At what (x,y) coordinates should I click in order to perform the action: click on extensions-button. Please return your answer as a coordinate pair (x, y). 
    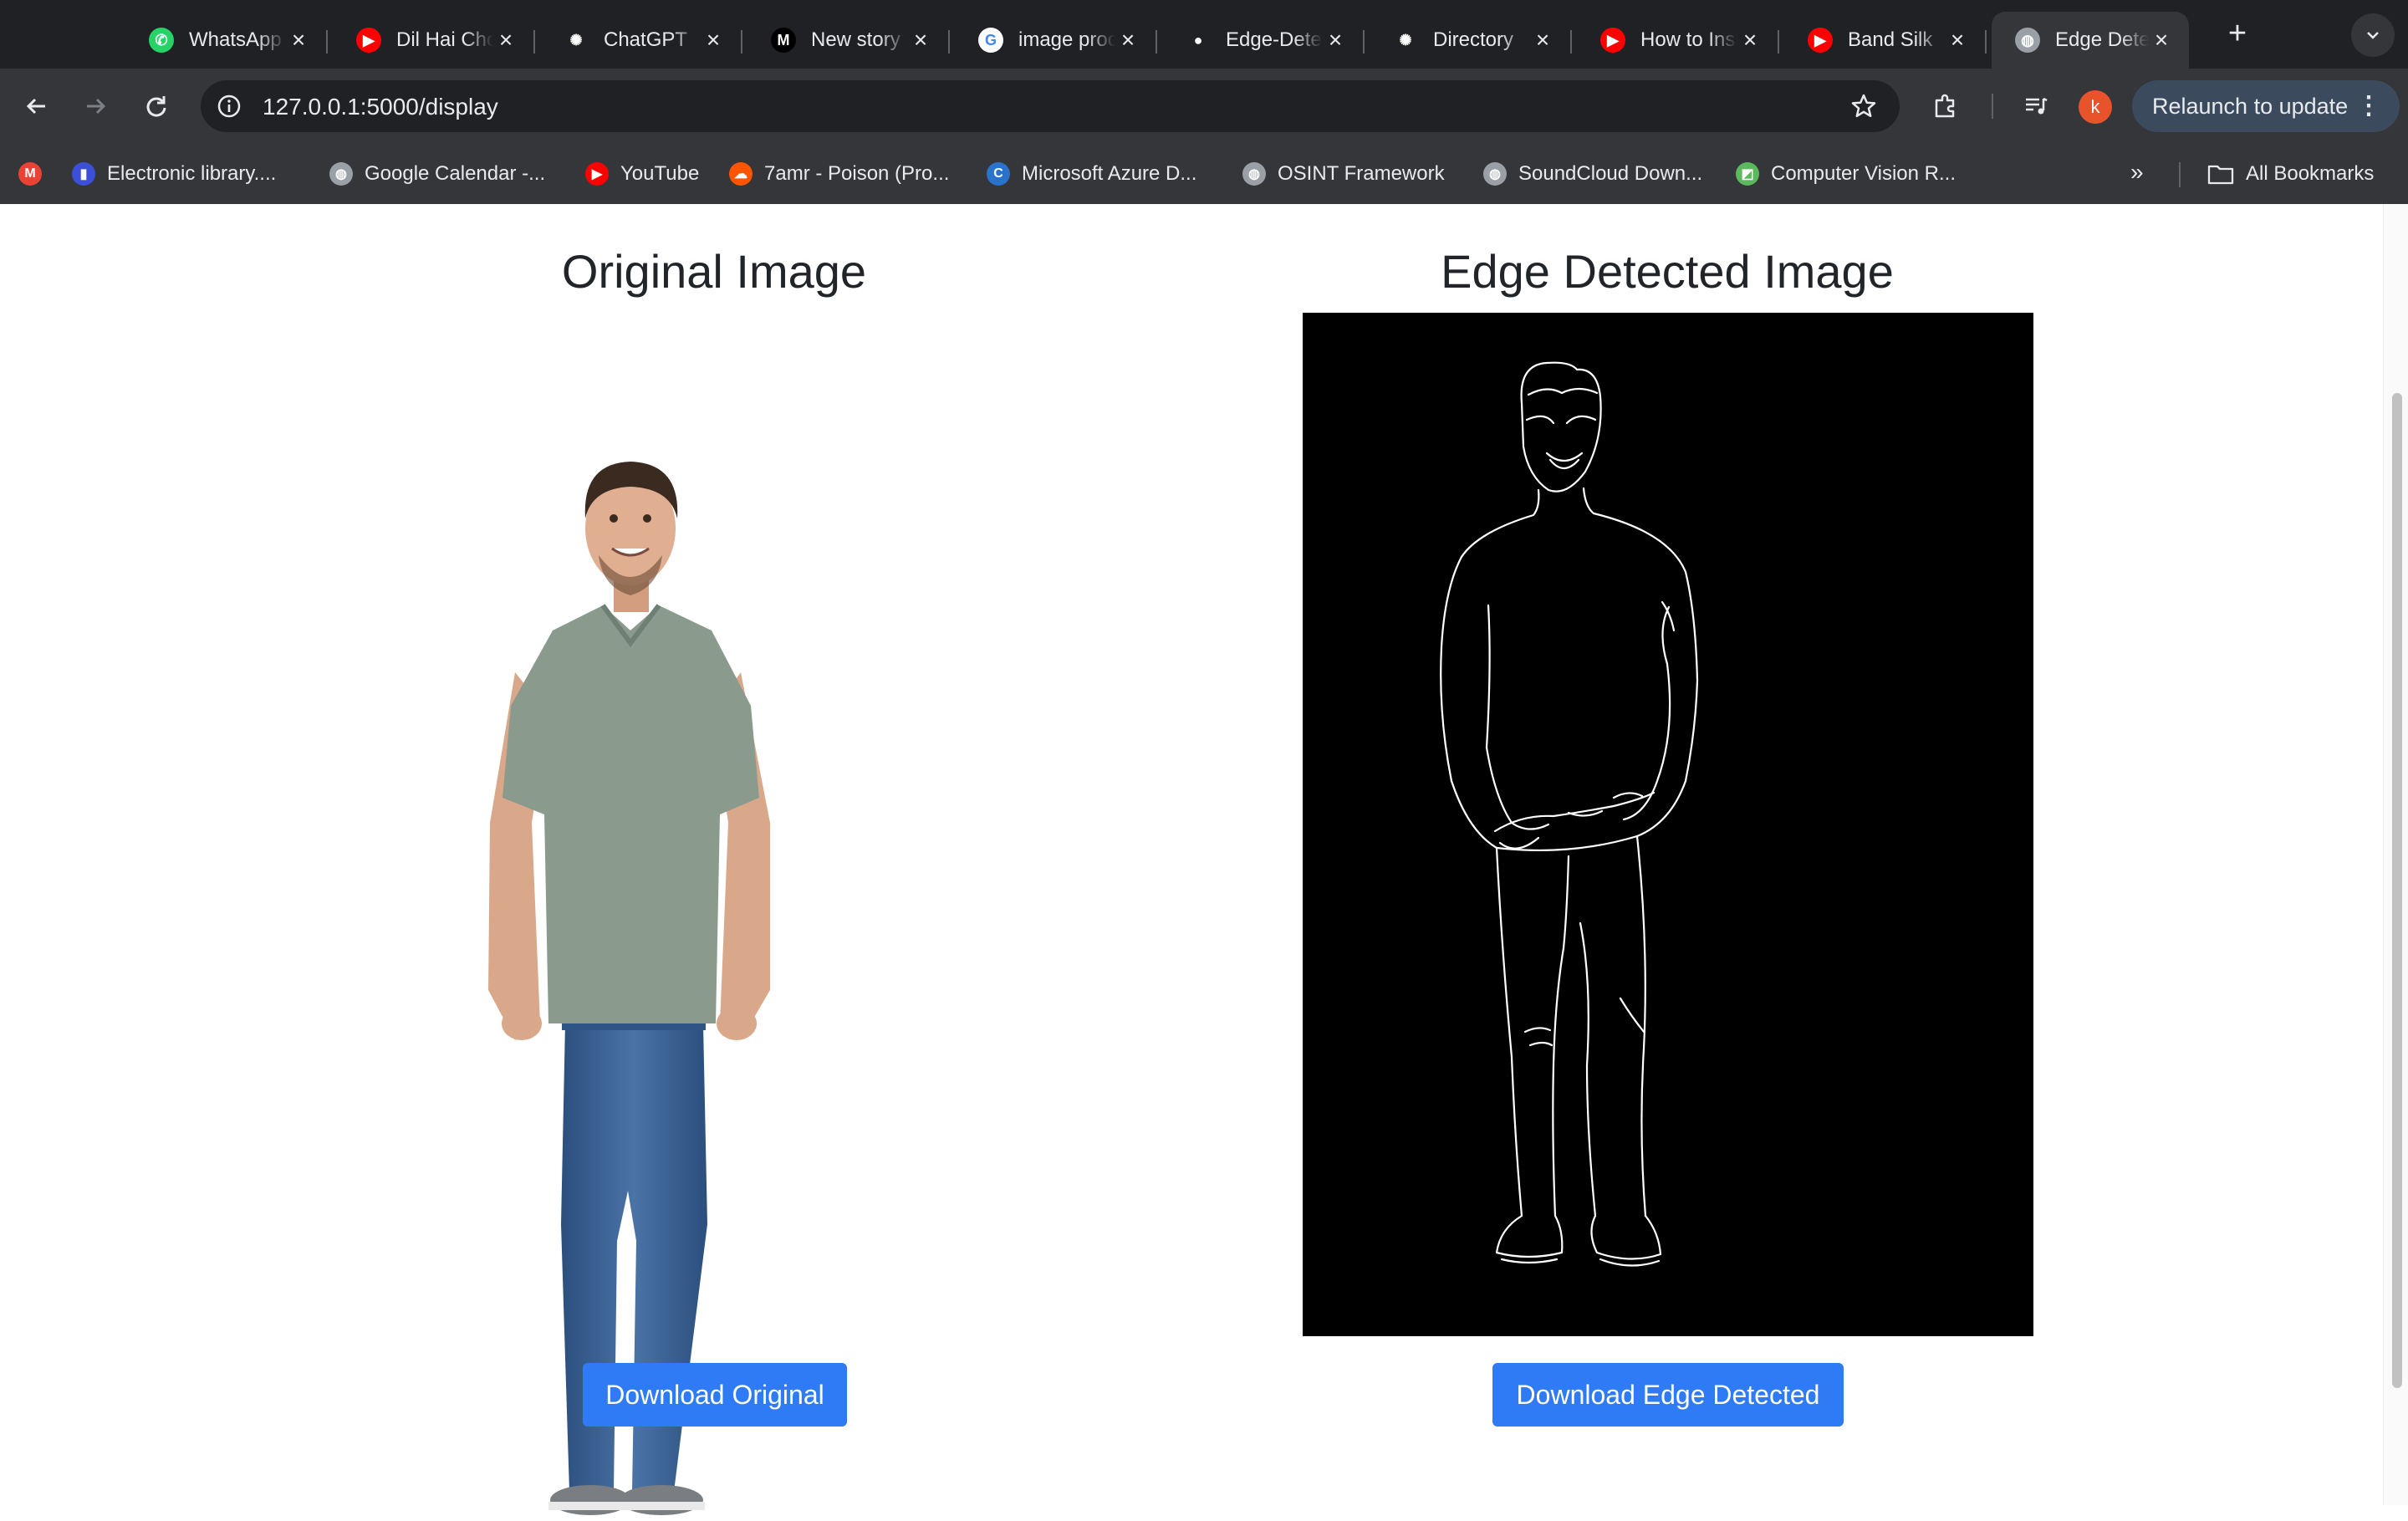
    Looking at the image, I should click on (1946, 106).